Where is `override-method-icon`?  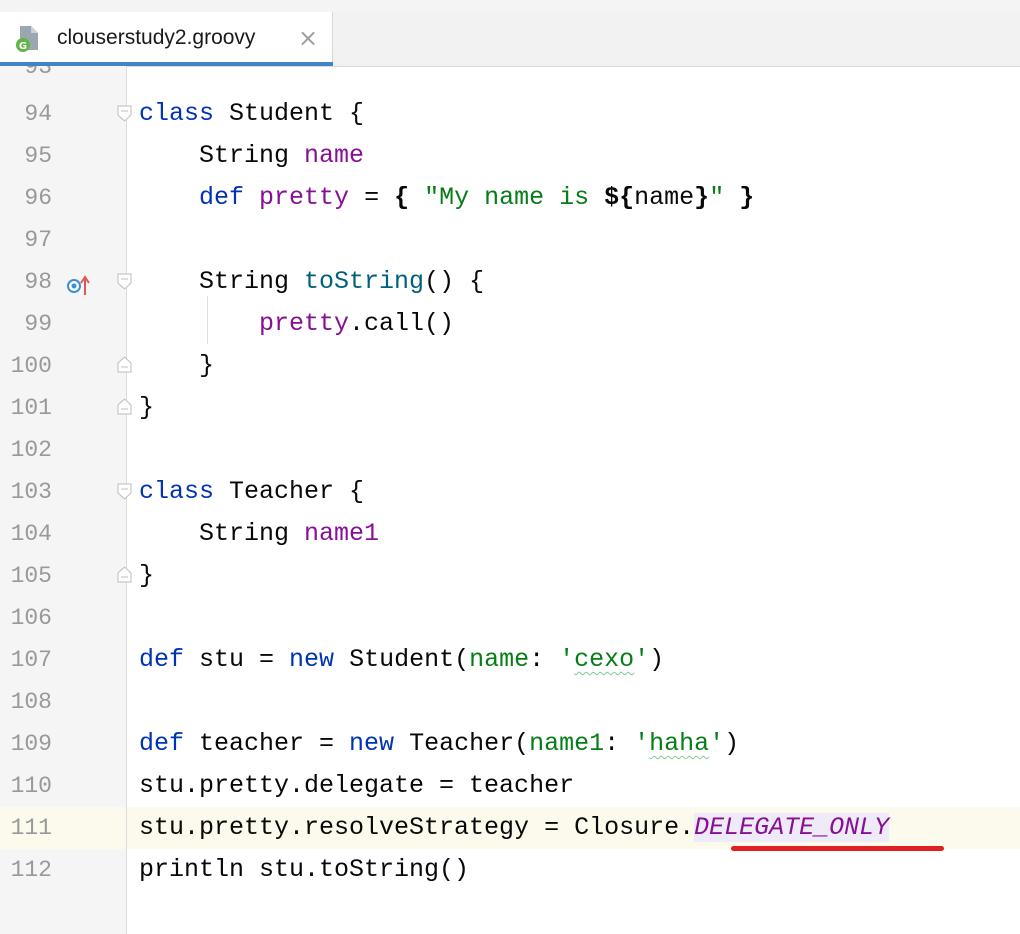 override-method-icon is located at coordinates (79, 286).